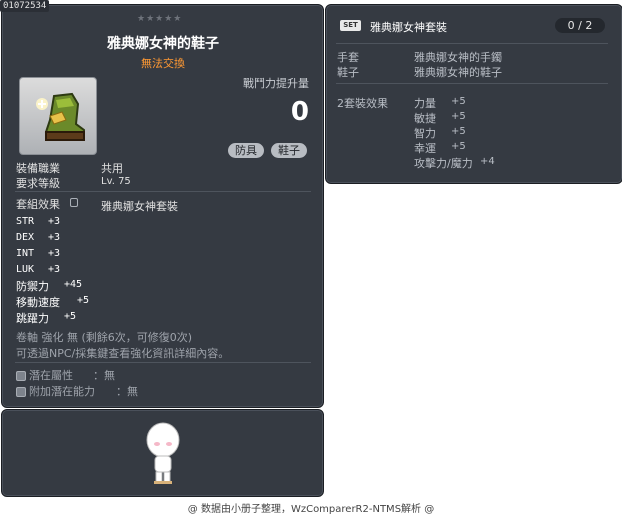  I want to click on set-bonus-label: 2套裝效果, so click(362, 103).